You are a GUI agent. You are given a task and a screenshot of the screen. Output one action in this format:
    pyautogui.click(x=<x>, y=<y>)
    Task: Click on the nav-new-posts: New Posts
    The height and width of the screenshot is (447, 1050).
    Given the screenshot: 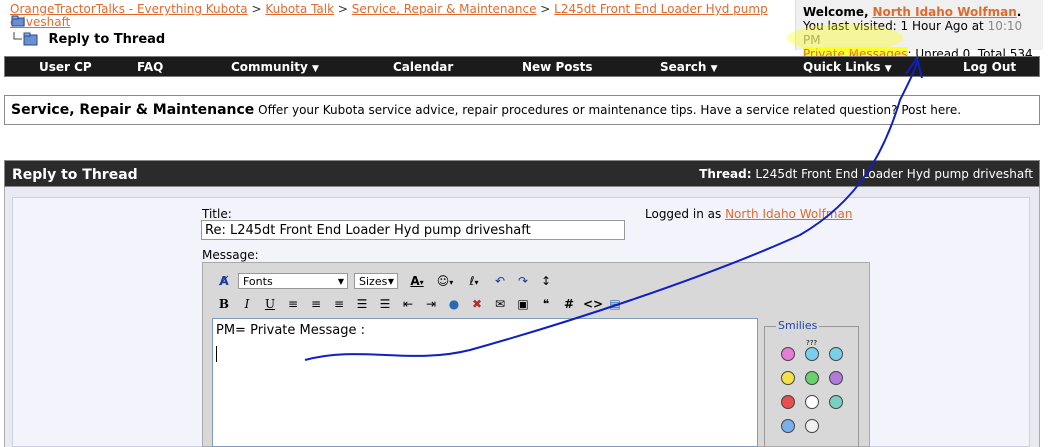 What is the action you would take?
    pyautogui.click(x=557, y=67)
    